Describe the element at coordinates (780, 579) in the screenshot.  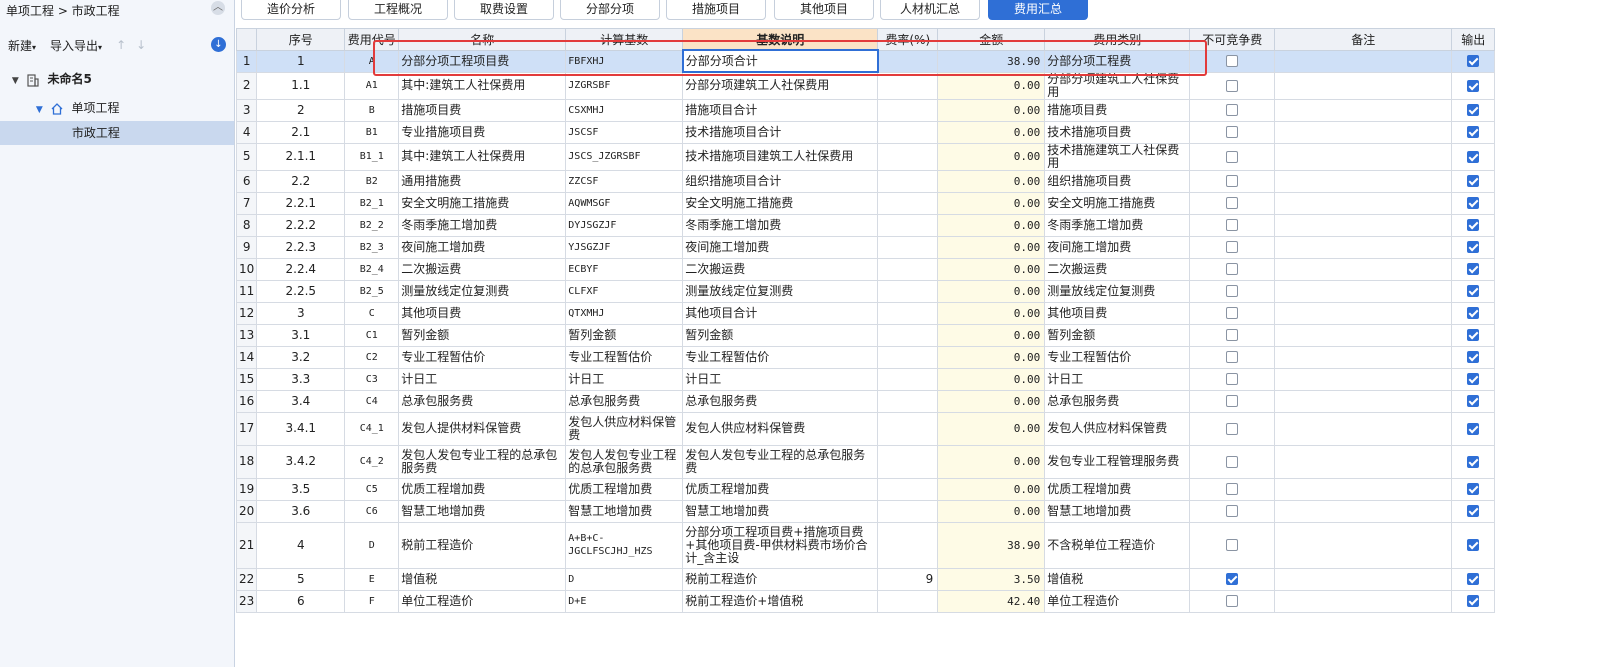
I see `cell-desc: 税前工程造价` at that location.